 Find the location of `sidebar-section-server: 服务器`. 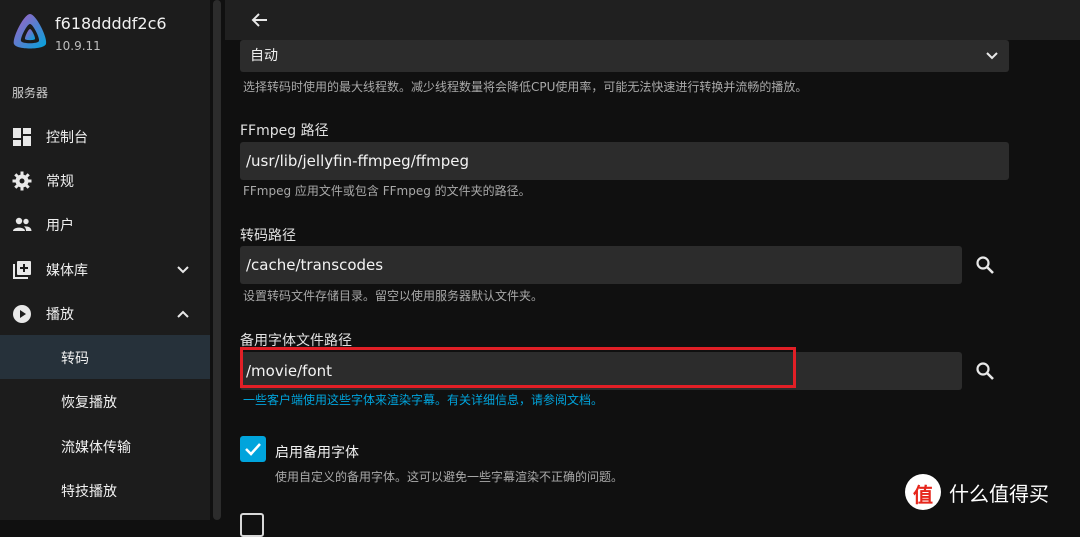

sidebar-section-server: 服务器 is located at coordinates (30, 93).